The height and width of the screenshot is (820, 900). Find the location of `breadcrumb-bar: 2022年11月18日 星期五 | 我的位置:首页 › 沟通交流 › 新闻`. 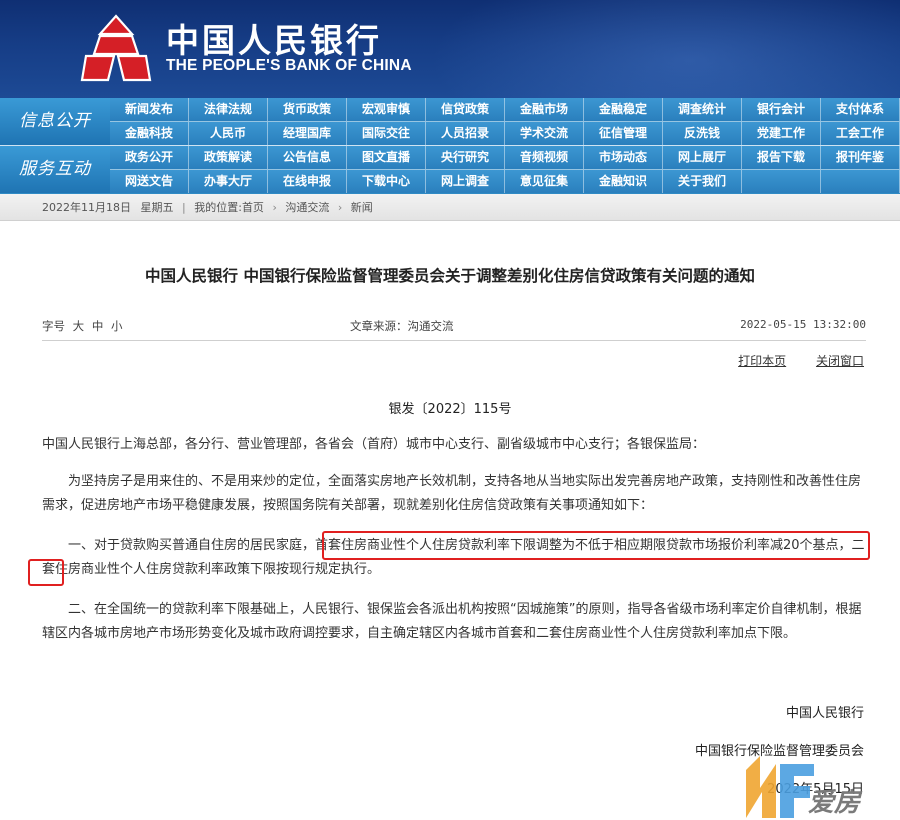

breadcrumb-bar: 2022年11月18日 星期五 | 我的位置:首页 › 沟通交流 › 新闻 is located at coordinates (450, 207).